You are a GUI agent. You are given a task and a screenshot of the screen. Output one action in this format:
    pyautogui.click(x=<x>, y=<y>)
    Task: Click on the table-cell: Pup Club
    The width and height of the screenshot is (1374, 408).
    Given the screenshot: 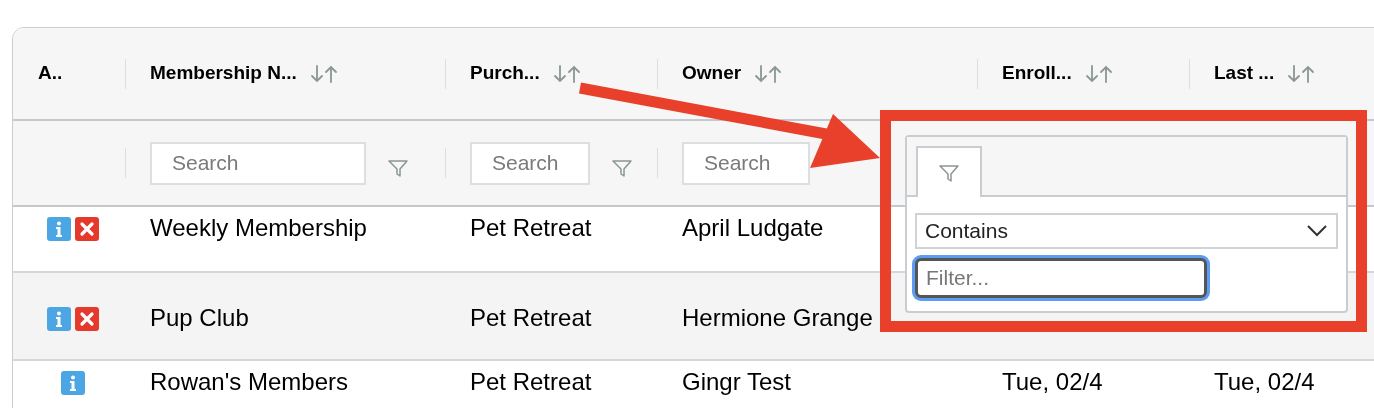 What is the action you would take?
    pyautogui.click(x=199, y=318)
    